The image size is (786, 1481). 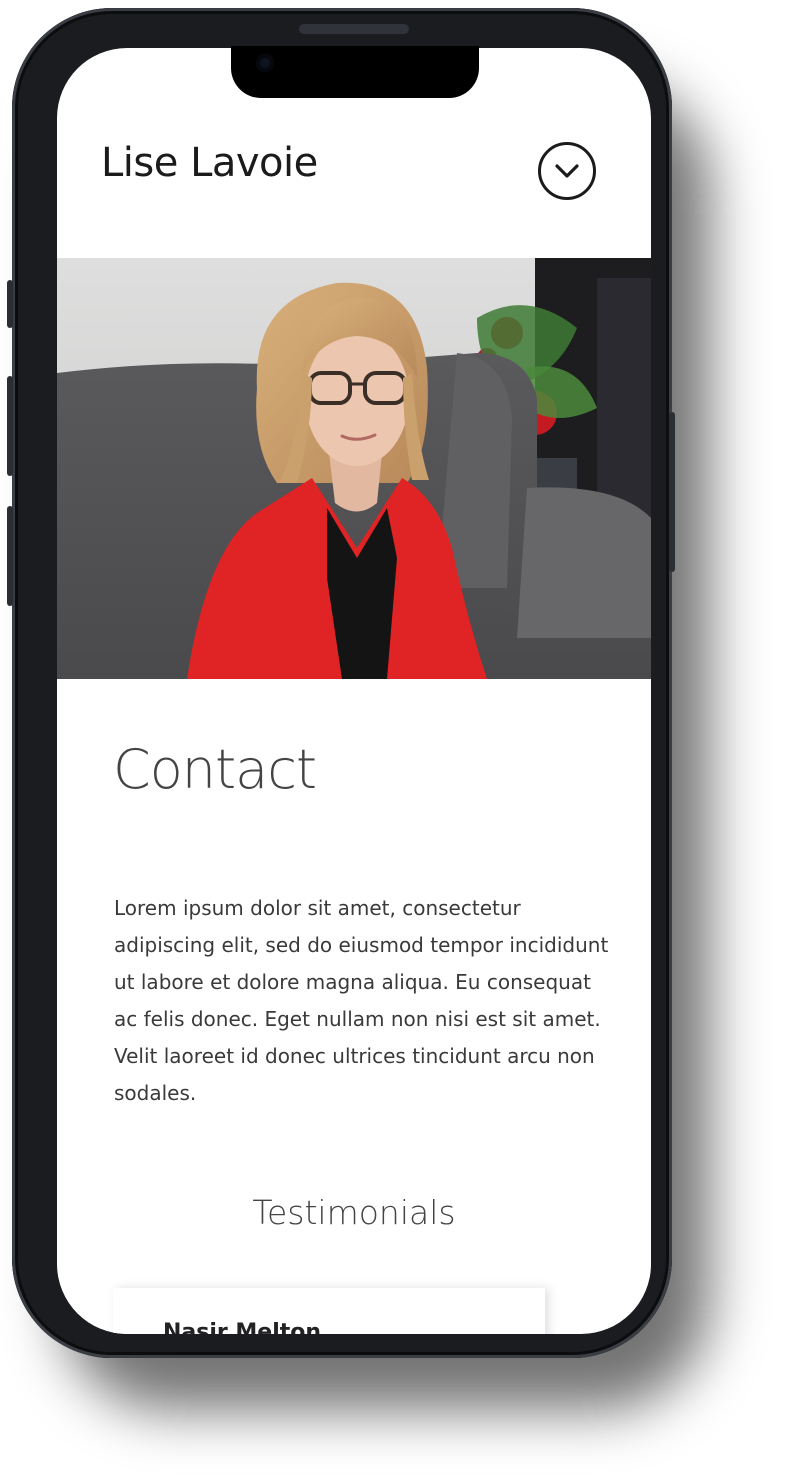 I want to click on testimonial-card: Nasir Melton, so click(x=329, y=1311).